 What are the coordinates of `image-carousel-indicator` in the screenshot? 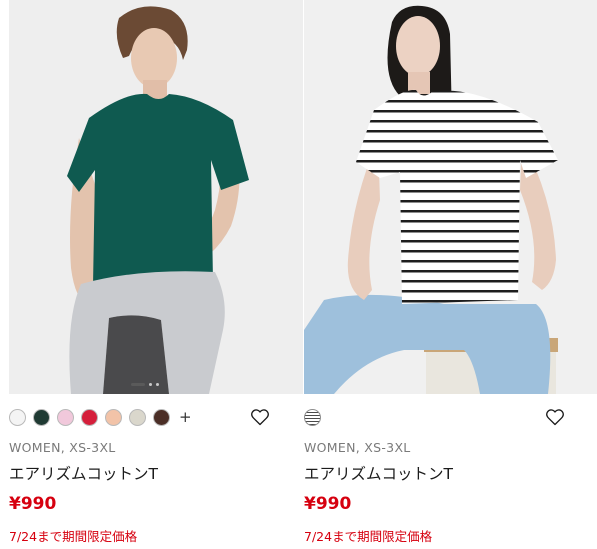 It's located at (145, 384).